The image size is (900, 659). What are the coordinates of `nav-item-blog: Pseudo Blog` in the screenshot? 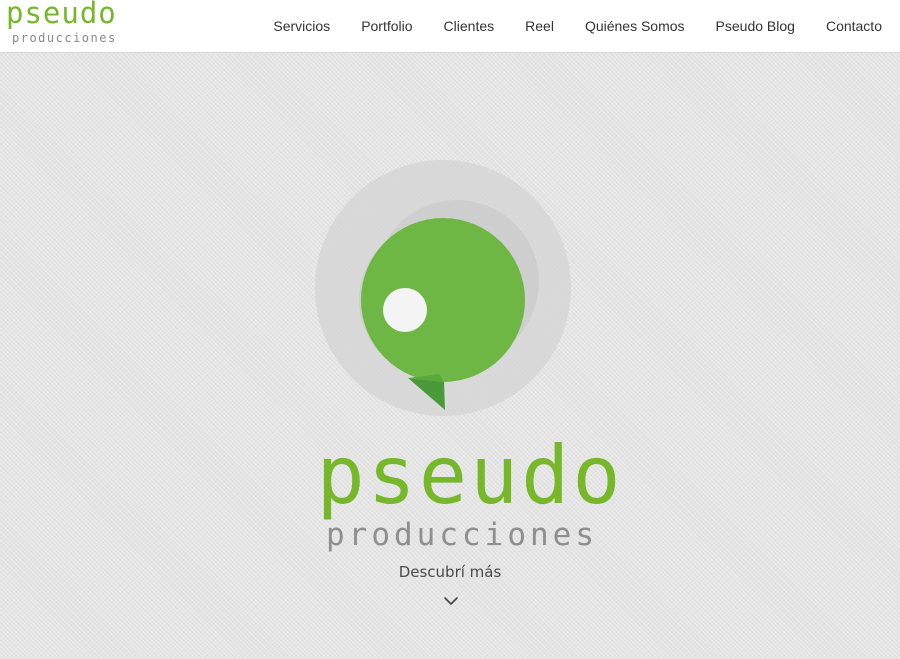 It's located at (755, 25).